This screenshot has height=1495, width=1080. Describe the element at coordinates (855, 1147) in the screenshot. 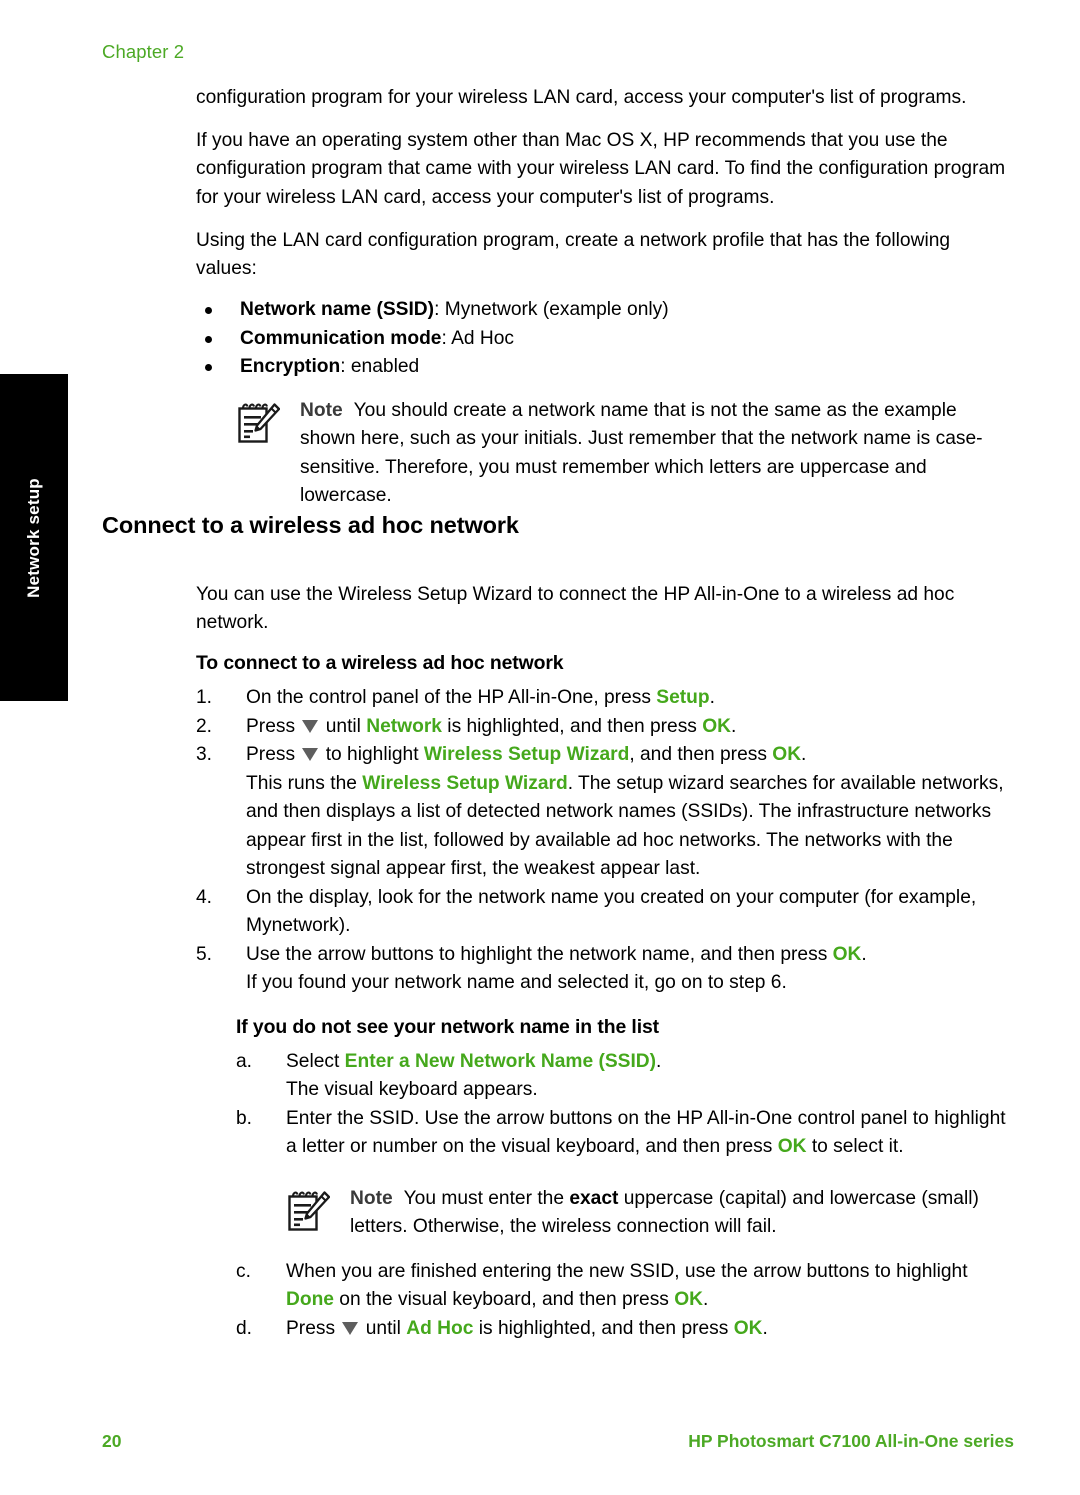

I see `text-run: to select it.` at that location.